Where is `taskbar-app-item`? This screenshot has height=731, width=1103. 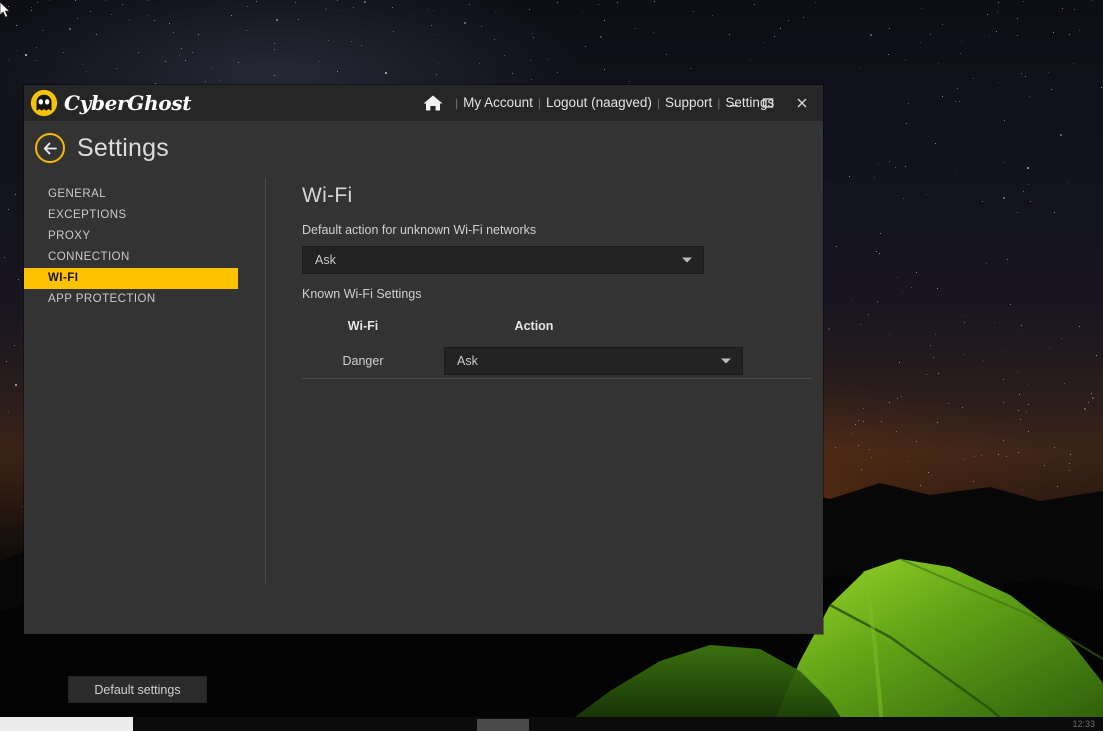 taskbar-app-item is located at coordinates (503, 725).